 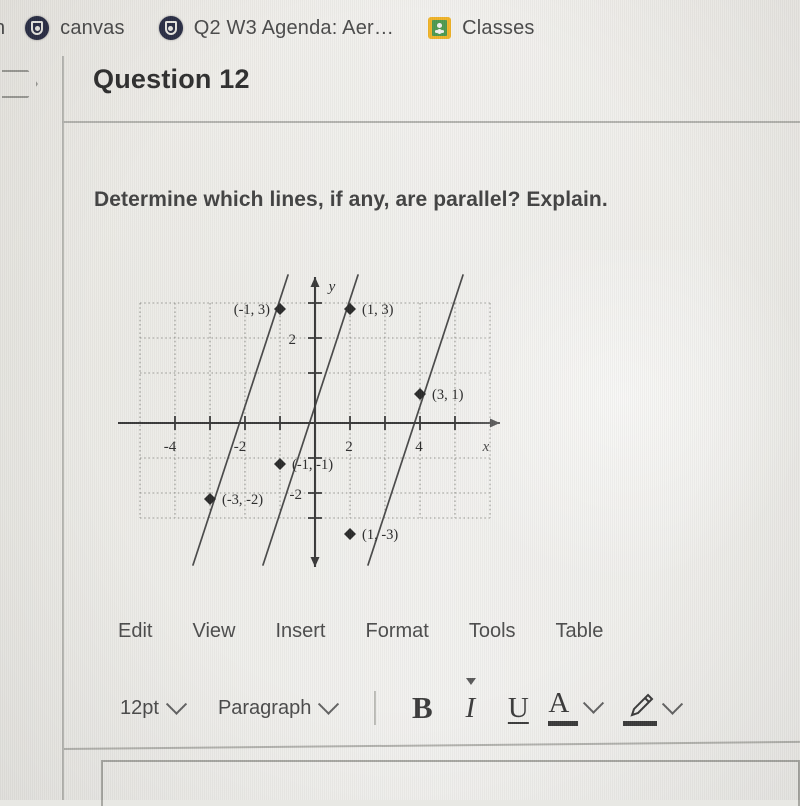 I want to click on bookmarks-bar: n canvas Q2 W3 Agenda: Aer… Classes, so click(x=400, y=28).